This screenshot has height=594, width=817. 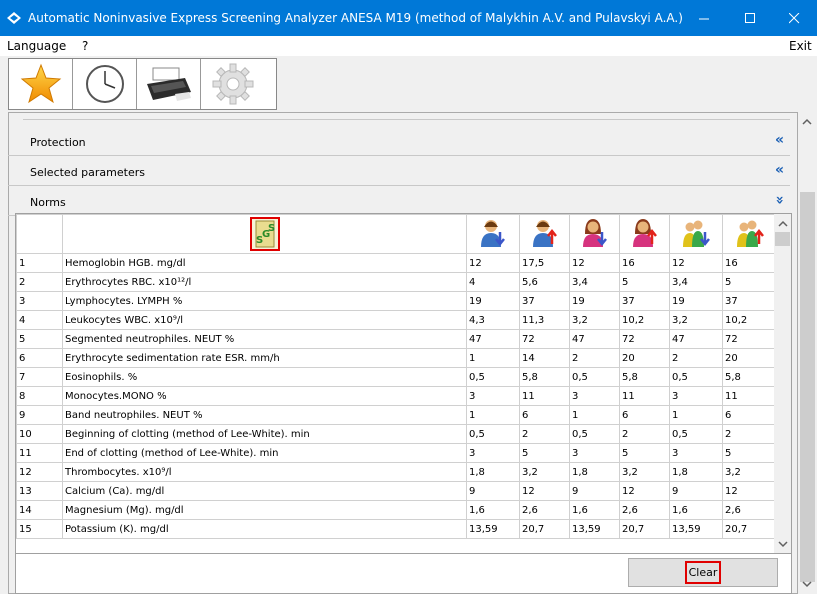 I want to click on norm-value-cell: 5,8, so click(x=544, y=377).